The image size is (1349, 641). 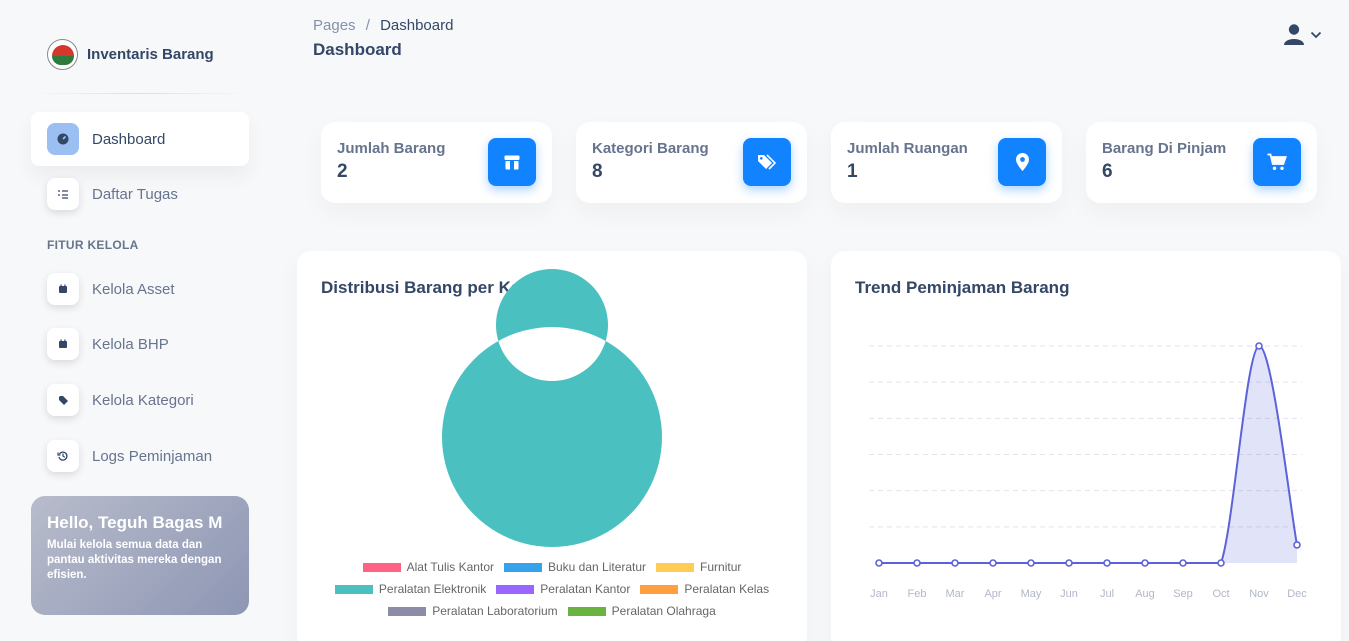 What do you see at coordinates (1297, 545) in the screenshot?
I see `data-point-dec` at bounding box center [1297, 545].